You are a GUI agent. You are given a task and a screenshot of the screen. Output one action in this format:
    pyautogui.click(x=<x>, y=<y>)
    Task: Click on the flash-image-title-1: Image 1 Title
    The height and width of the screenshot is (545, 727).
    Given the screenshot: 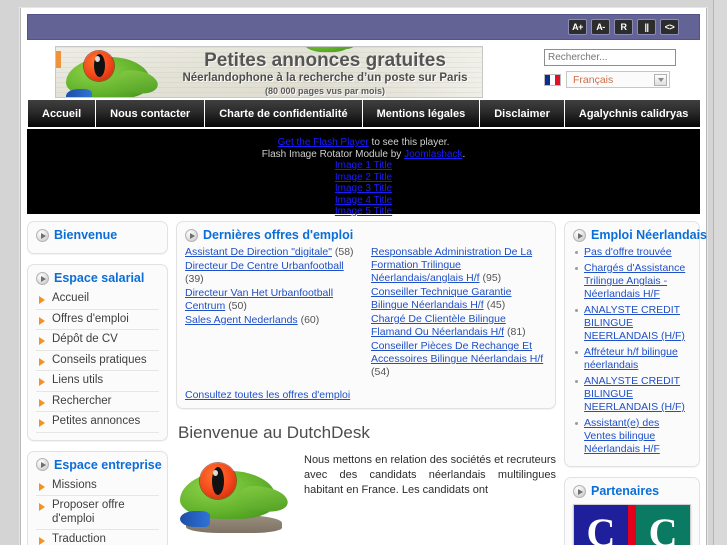 What is the action you would take?
    pyautogui.click(x=363, y=166)
    